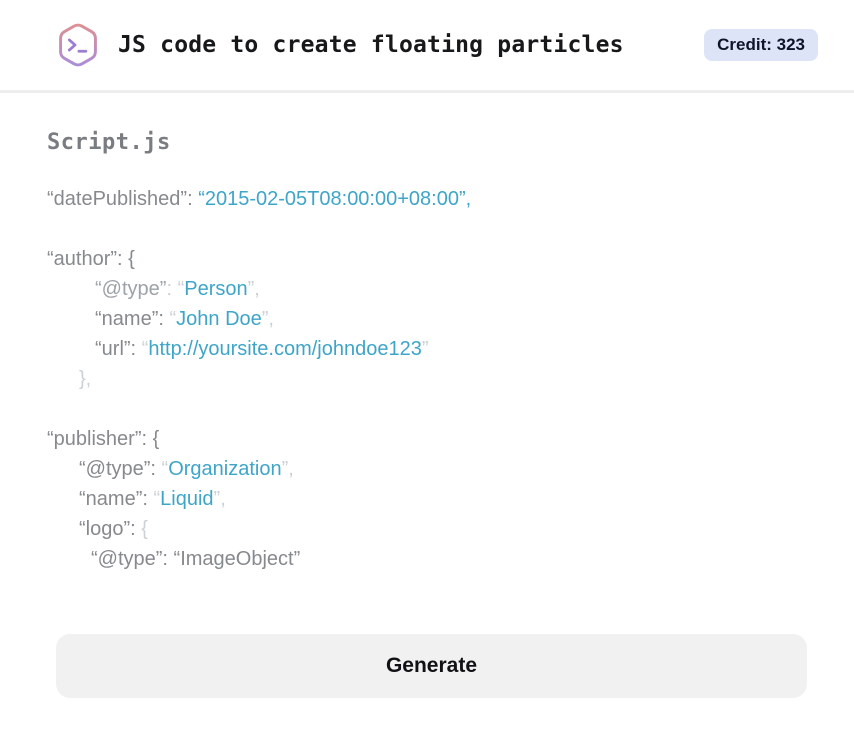  Describe the element at coordinates (110, 529) in the screenshot. I see `code-token-key: “logo”:` at that location.